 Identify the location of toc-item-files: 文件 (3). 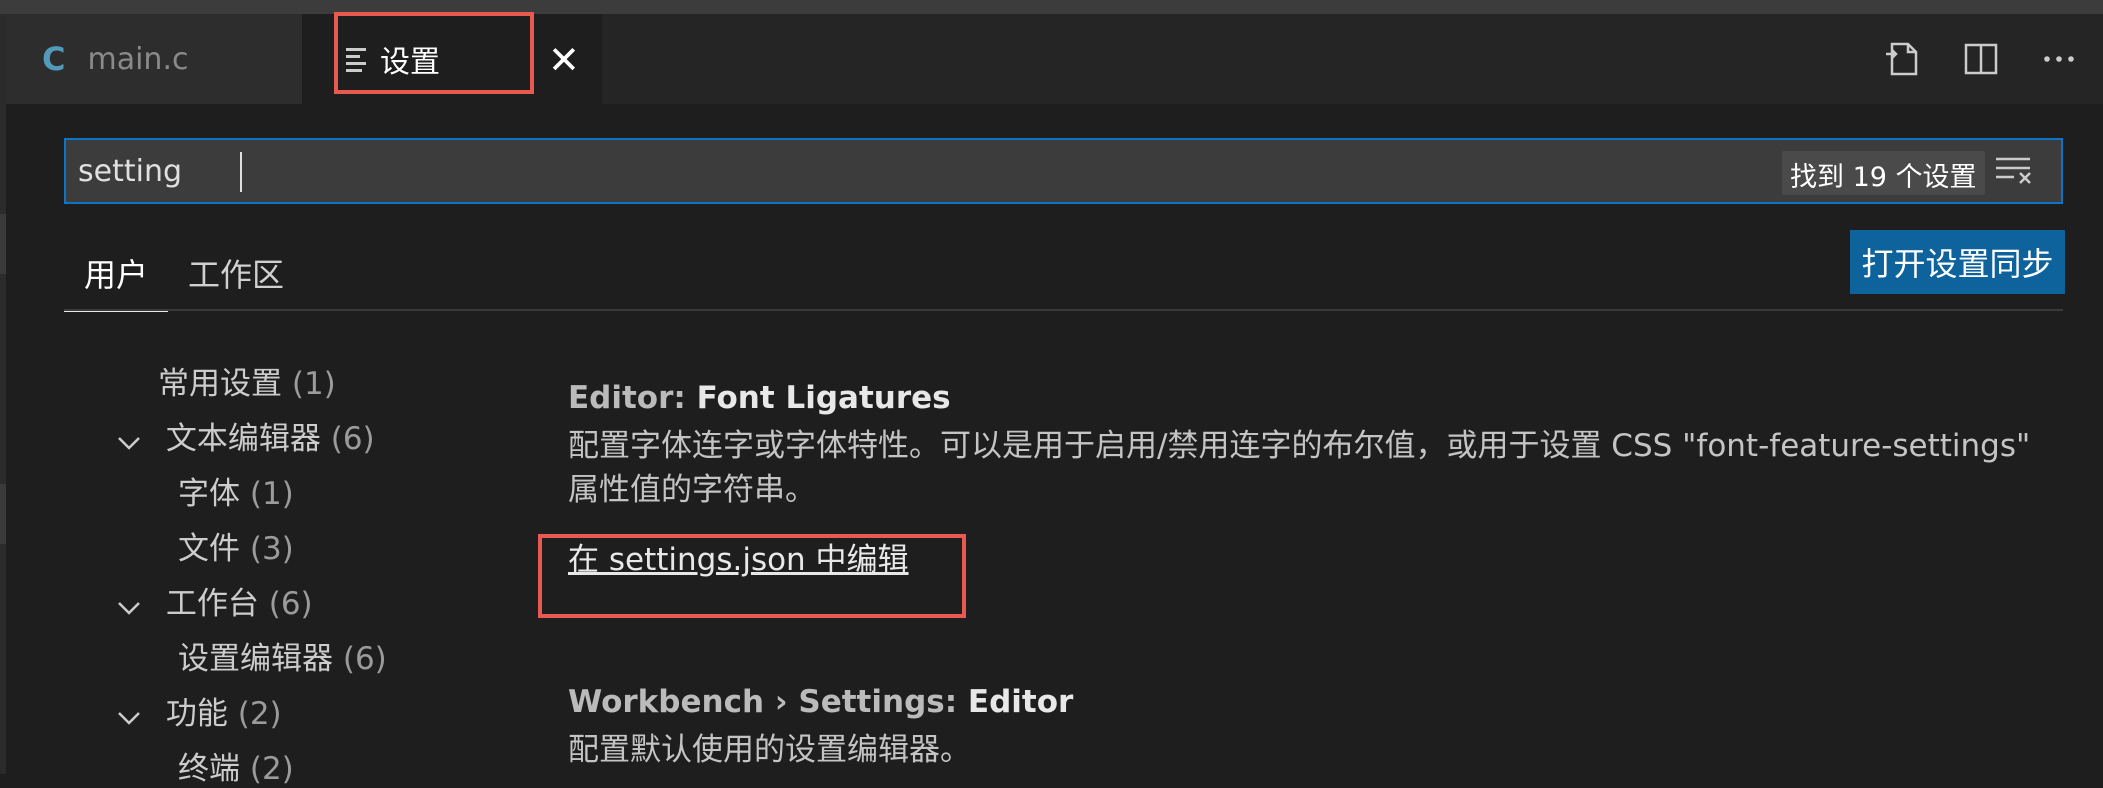
(236, 545).